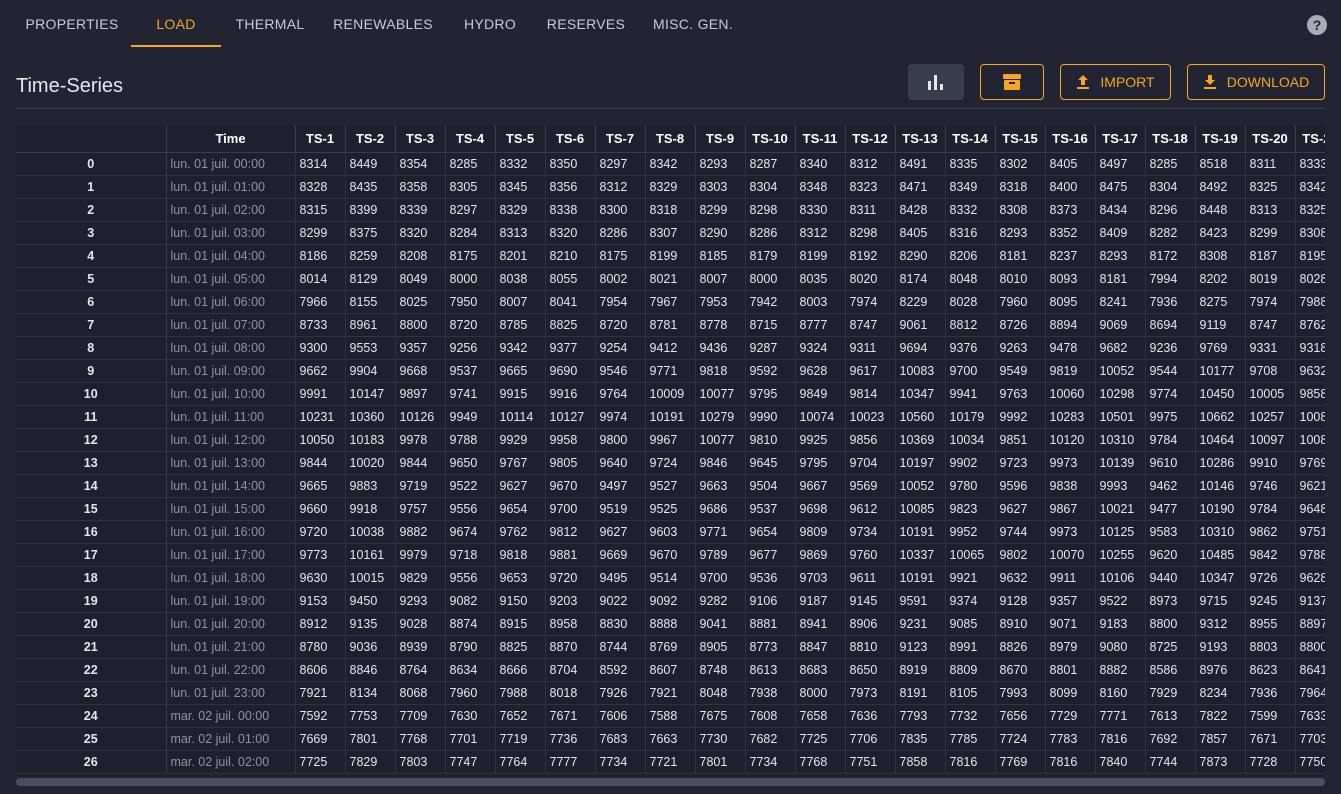  I want to click on value-cell: 9662, so click(320, 371).